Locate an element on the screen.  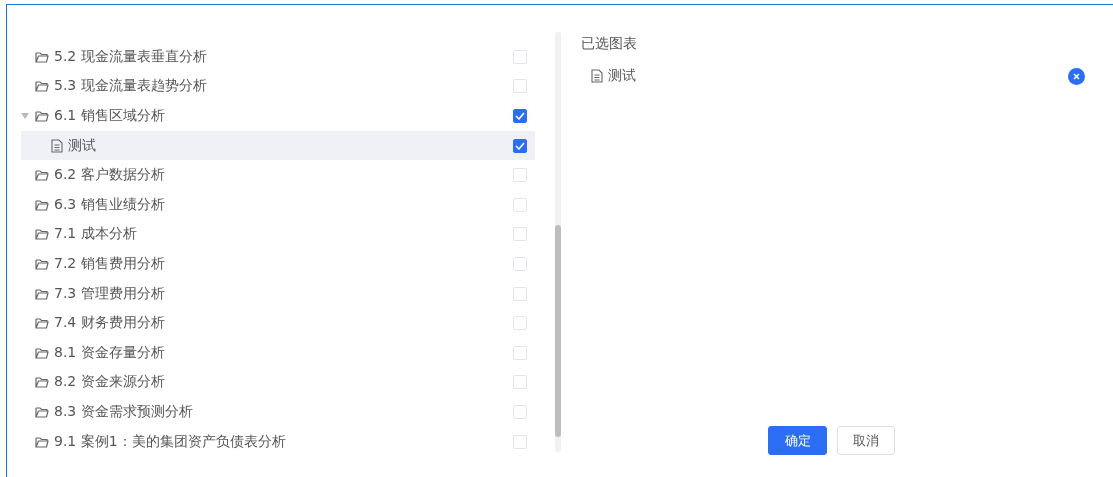
tree-item-label: 8.2 资金来源分析 is located at coordinates (110, 382).